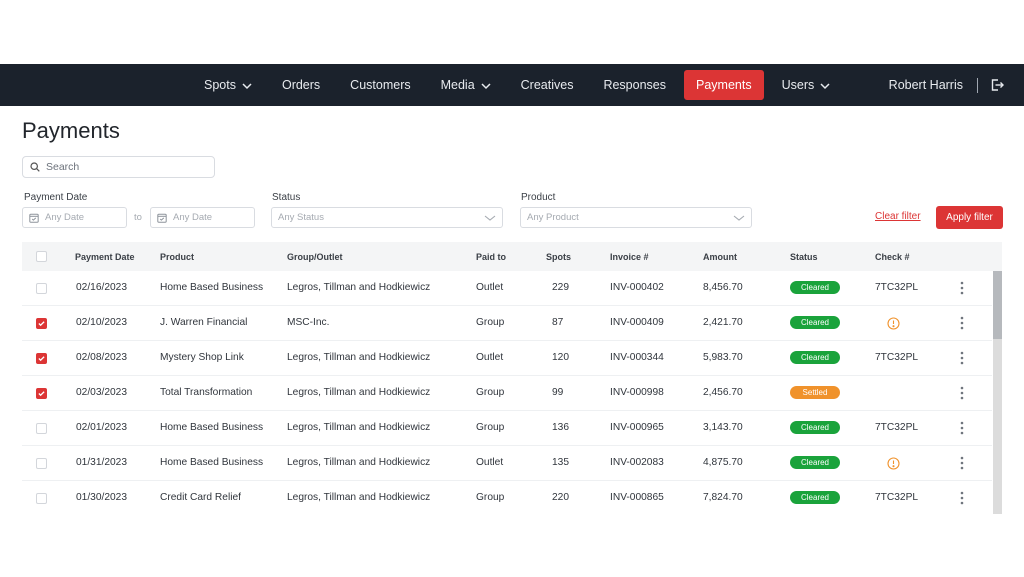  I want to click on col-amount: Amount, so click(720, 257).